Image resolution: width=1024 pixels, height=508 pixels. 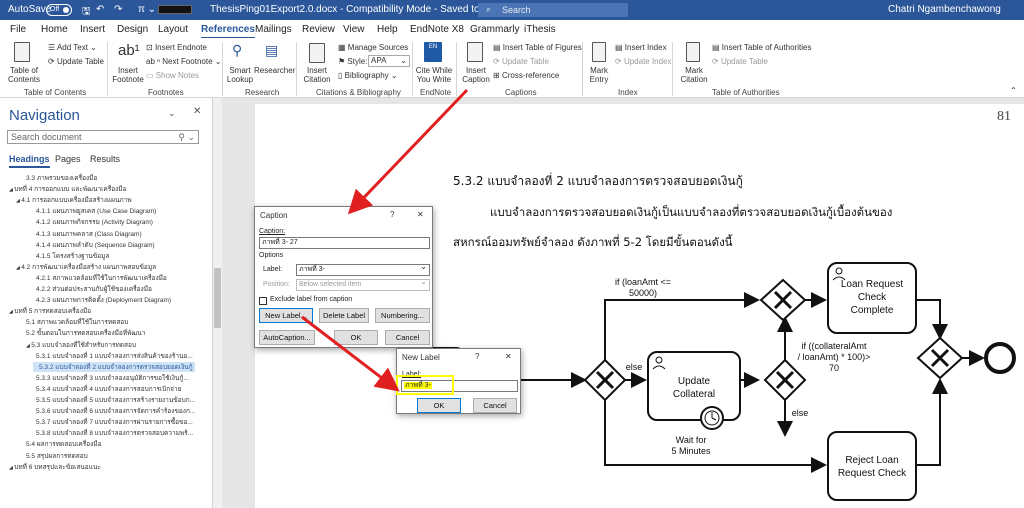 What do you see at coordinates (100, 9) in the screenshot?
I see `undo-icon: ↶` at bounding box center [100, 9].